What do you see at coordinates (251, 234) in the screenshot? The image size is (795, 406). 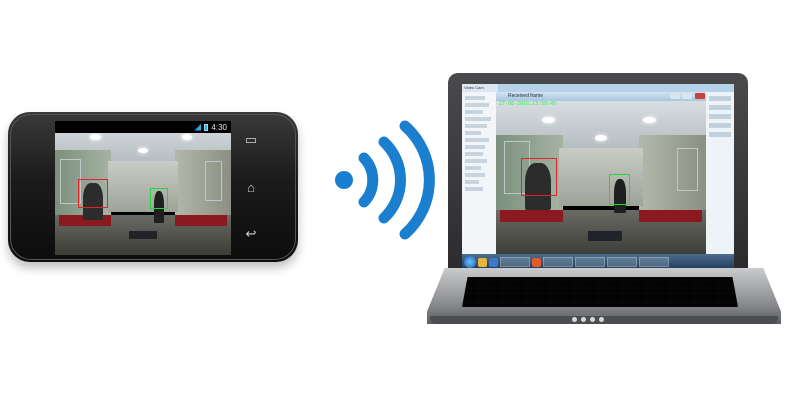 I see `back-icon: ↩` at bounding box center [251, 234].